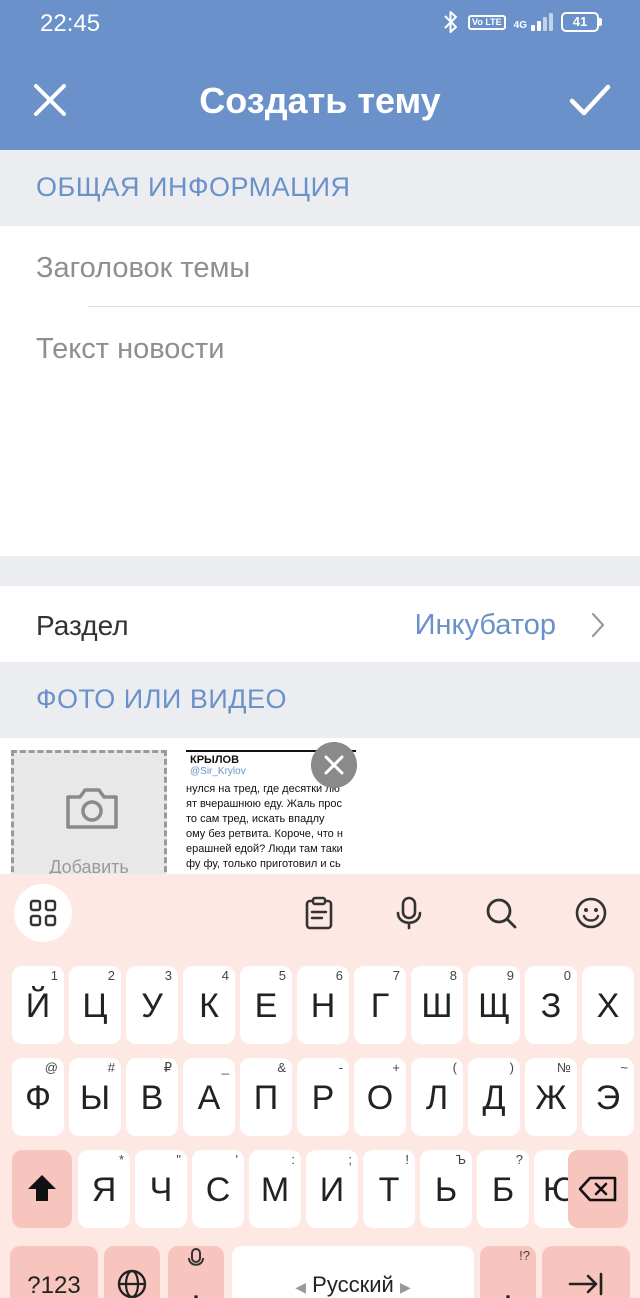 This screenshot has width=640, height=1298. I want to click on key-hint: #, so click(111, 1067).